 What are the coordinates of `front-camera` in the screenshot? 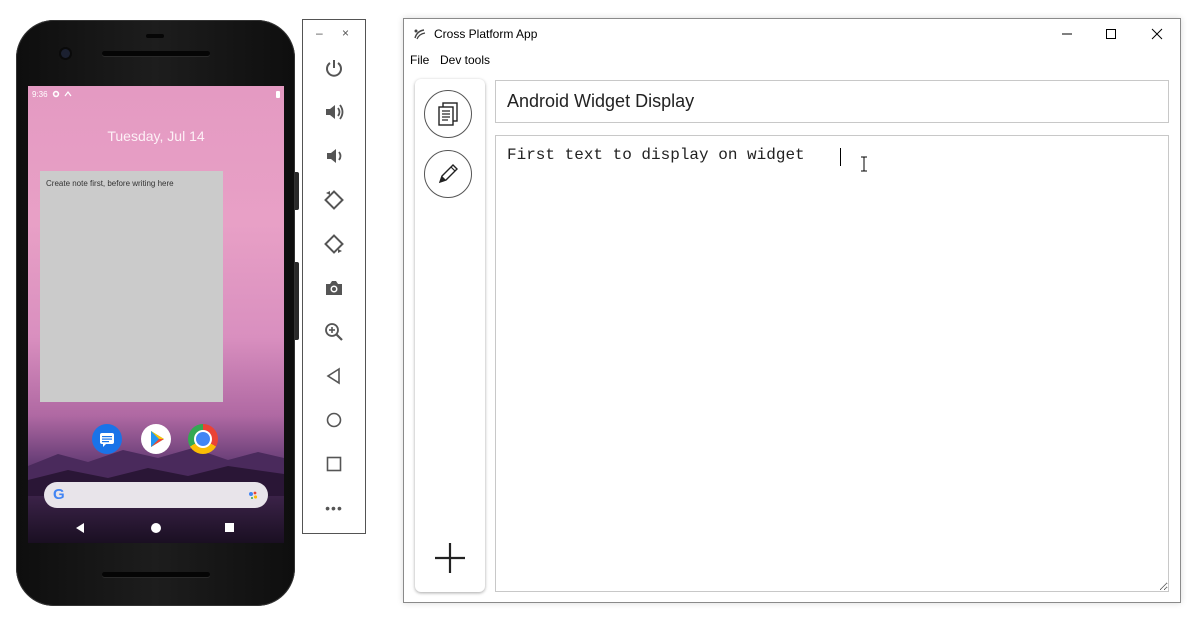 It's located at (65, 53).